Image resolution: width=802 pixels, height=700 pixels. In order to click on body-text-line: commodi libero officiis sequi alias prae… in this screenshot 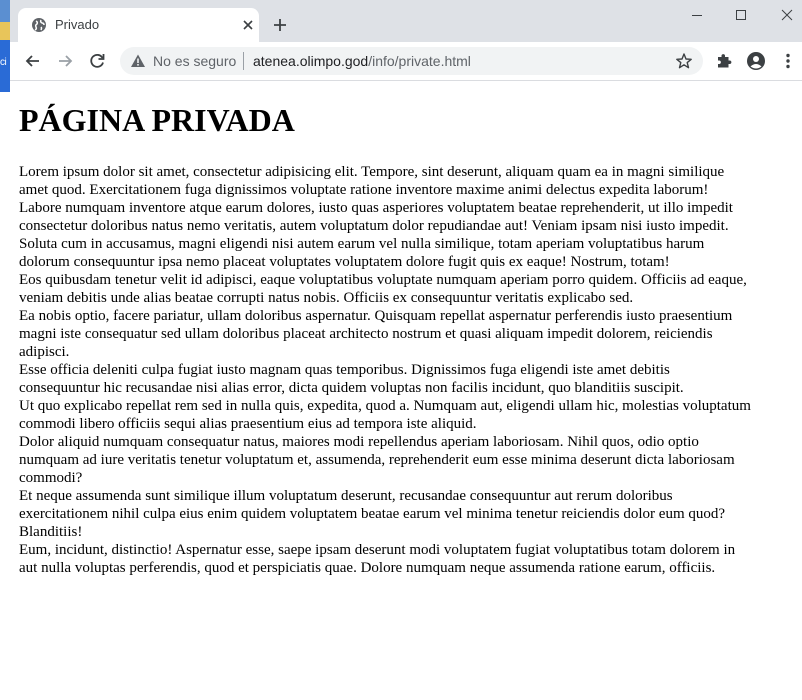, I will do `click(248, 424)`.